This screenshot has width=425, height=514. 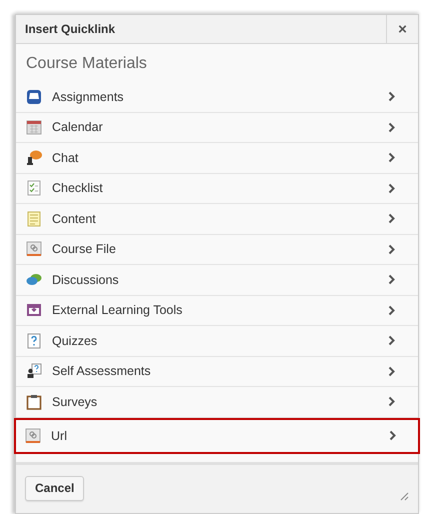 I want to click on resize-grip-icon, so click(x=404, y=496).